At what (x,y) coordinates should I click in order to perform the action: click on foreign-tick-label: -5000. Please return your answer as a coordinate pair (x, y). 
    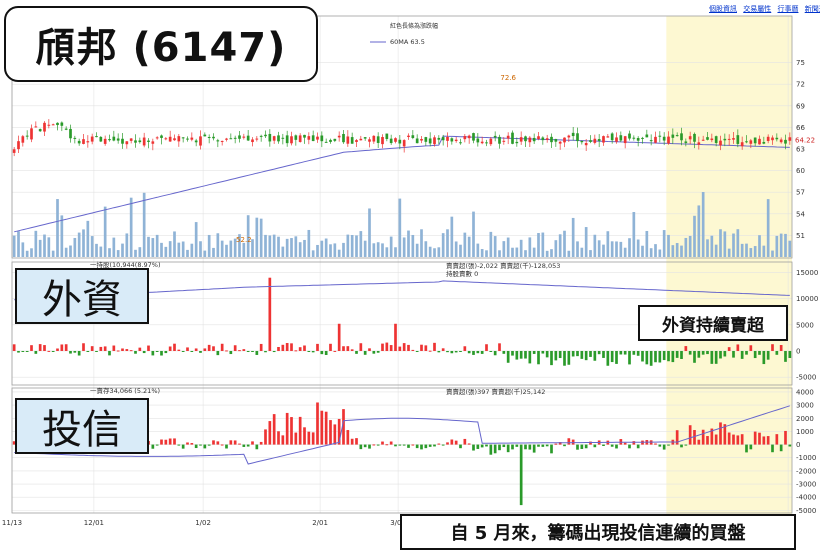
    Looking at the image, I should click on (806, 378).